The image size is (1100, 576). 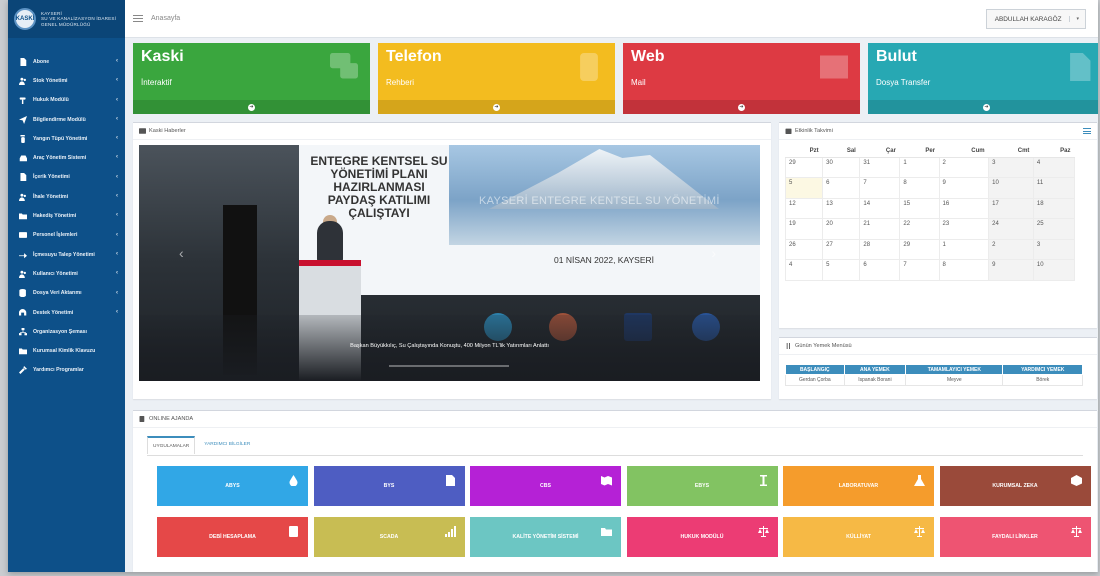 I want to click on sidebar-item: Hukuk Modülü ‹, so click(x=66, y=100).